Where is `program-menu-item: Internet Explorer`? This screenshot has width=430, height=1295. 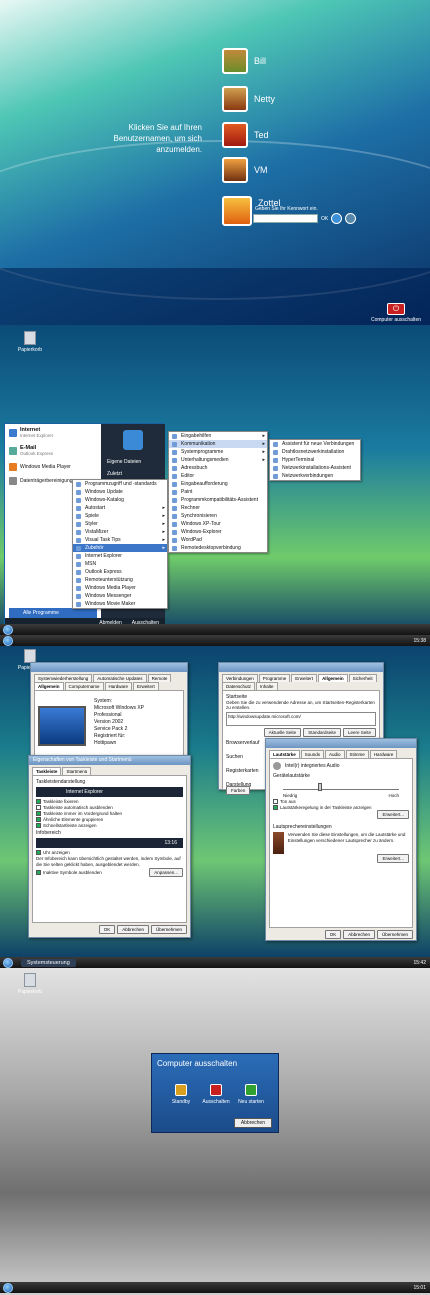
program-menu-item: Internet Explorer is located at coordinates (120, 556).